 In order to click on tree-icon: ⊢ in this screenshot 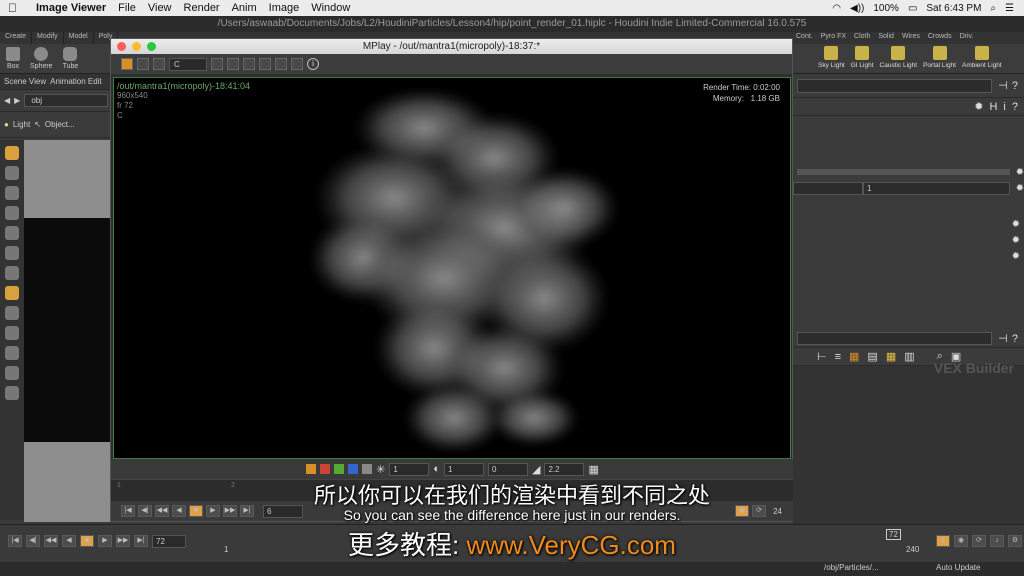, I will do `click(822, 356)`.